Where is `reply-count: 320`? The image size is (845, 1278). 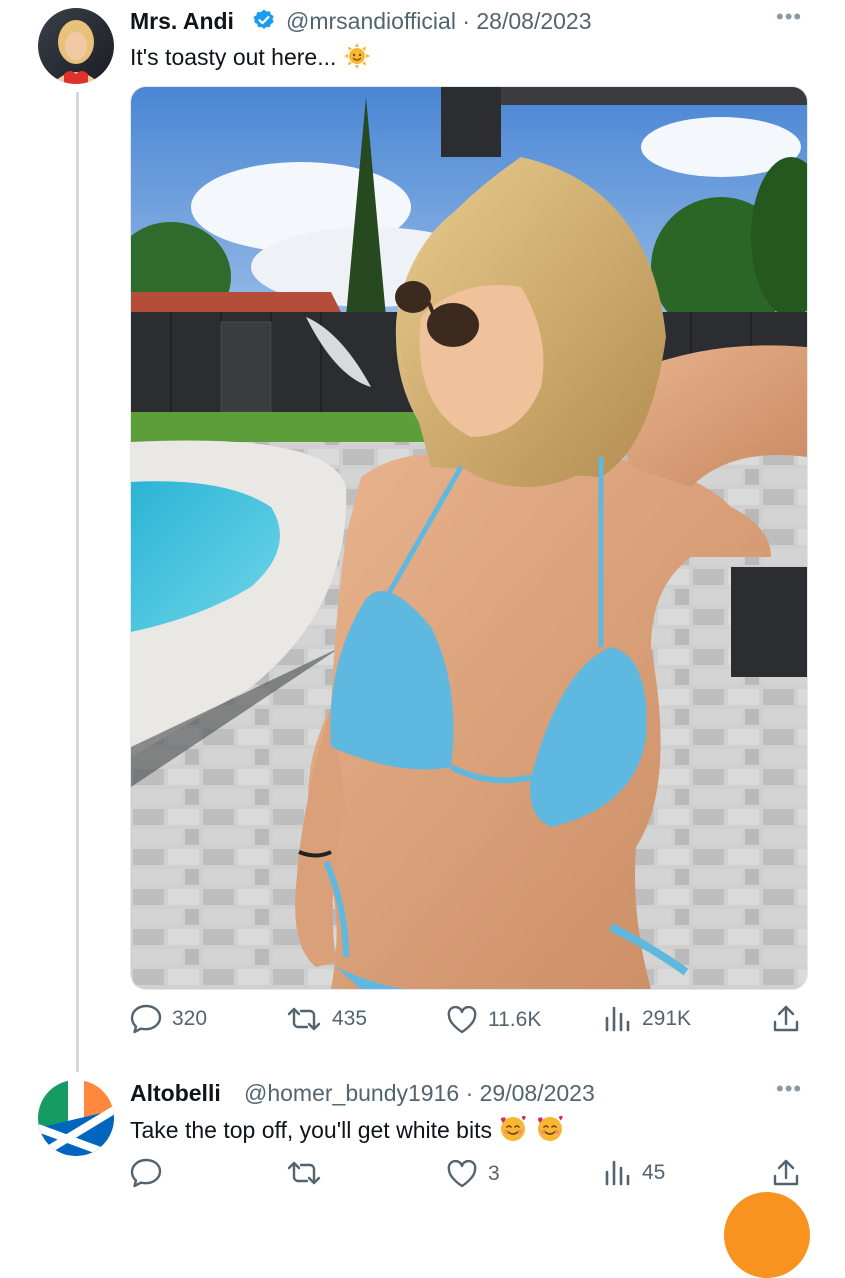 reply-count: 320 is located at coordinates (190, 1018).